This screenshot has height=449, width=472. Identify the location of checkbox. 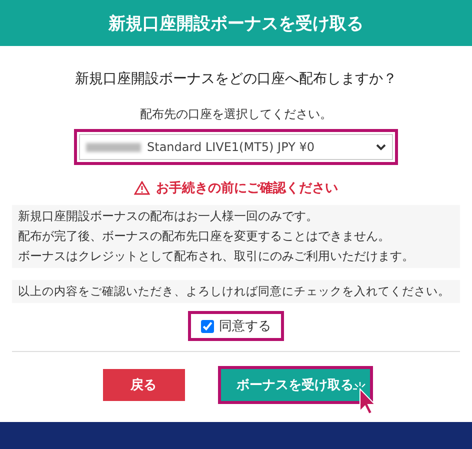
(207, 326).